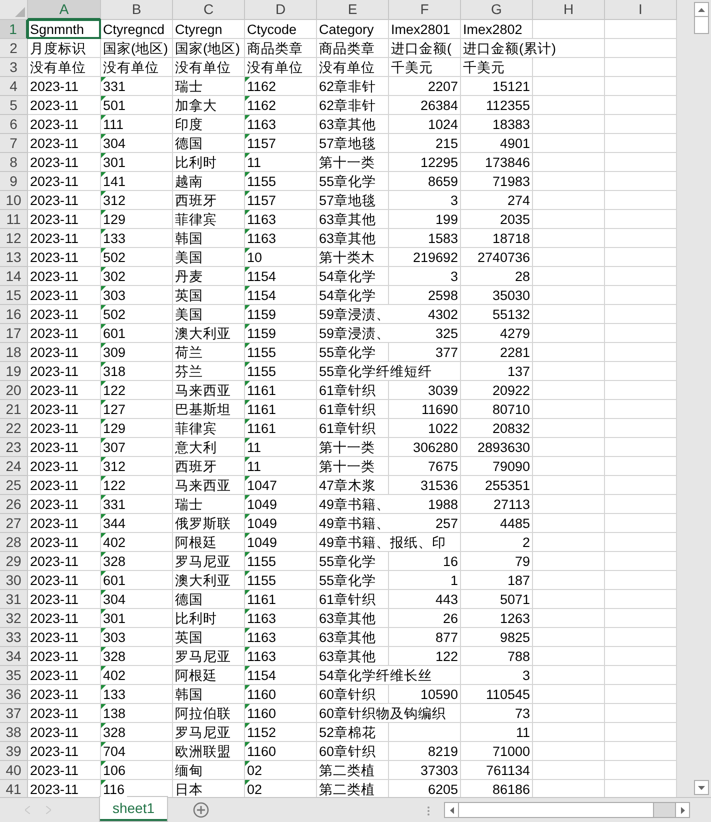 The width and height of the screenshot is (711, 822). I want to click on row-header: 31, so click(14, 599).